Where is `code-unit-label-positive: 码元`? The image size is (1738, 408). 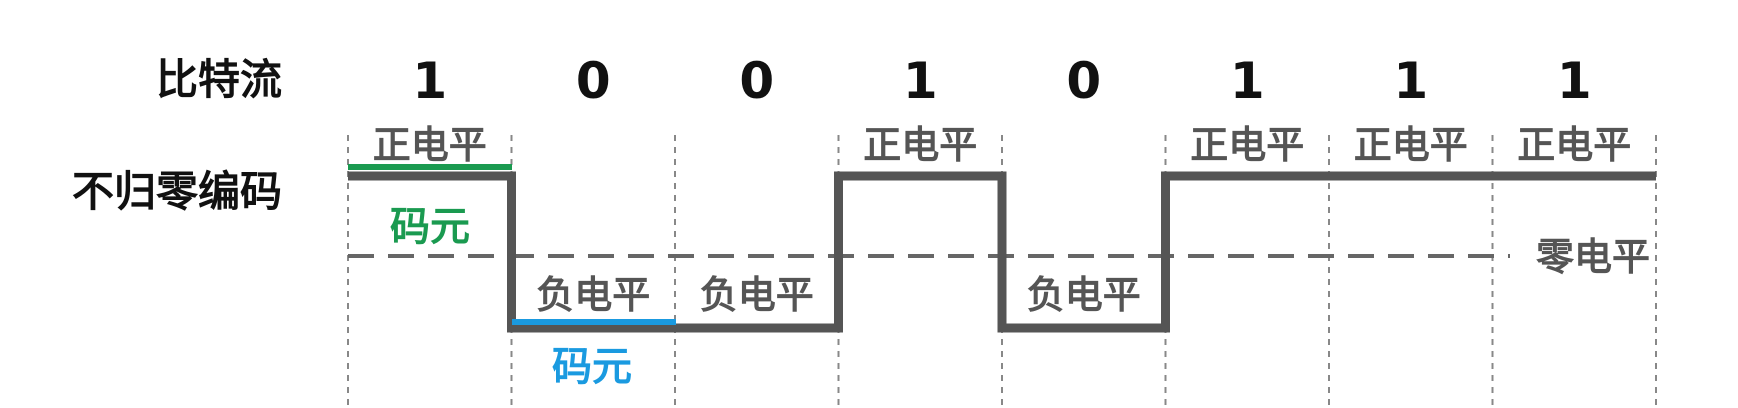 code-unit-label-positive: 码元 is located at coordinates (430, 227).